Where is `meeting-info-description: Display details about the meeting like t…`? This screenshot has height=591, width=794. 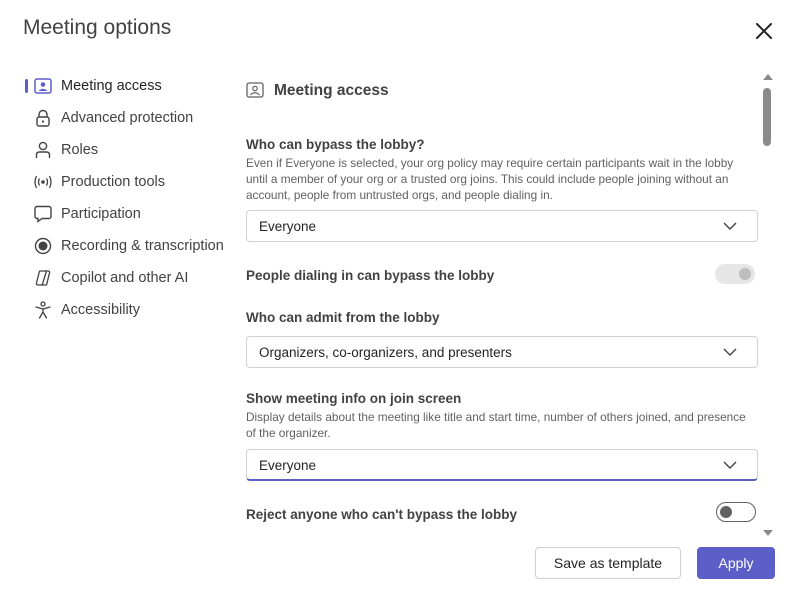 meeting-info-description: Display details about the meeting like t… is located at coordinates (496, 425).